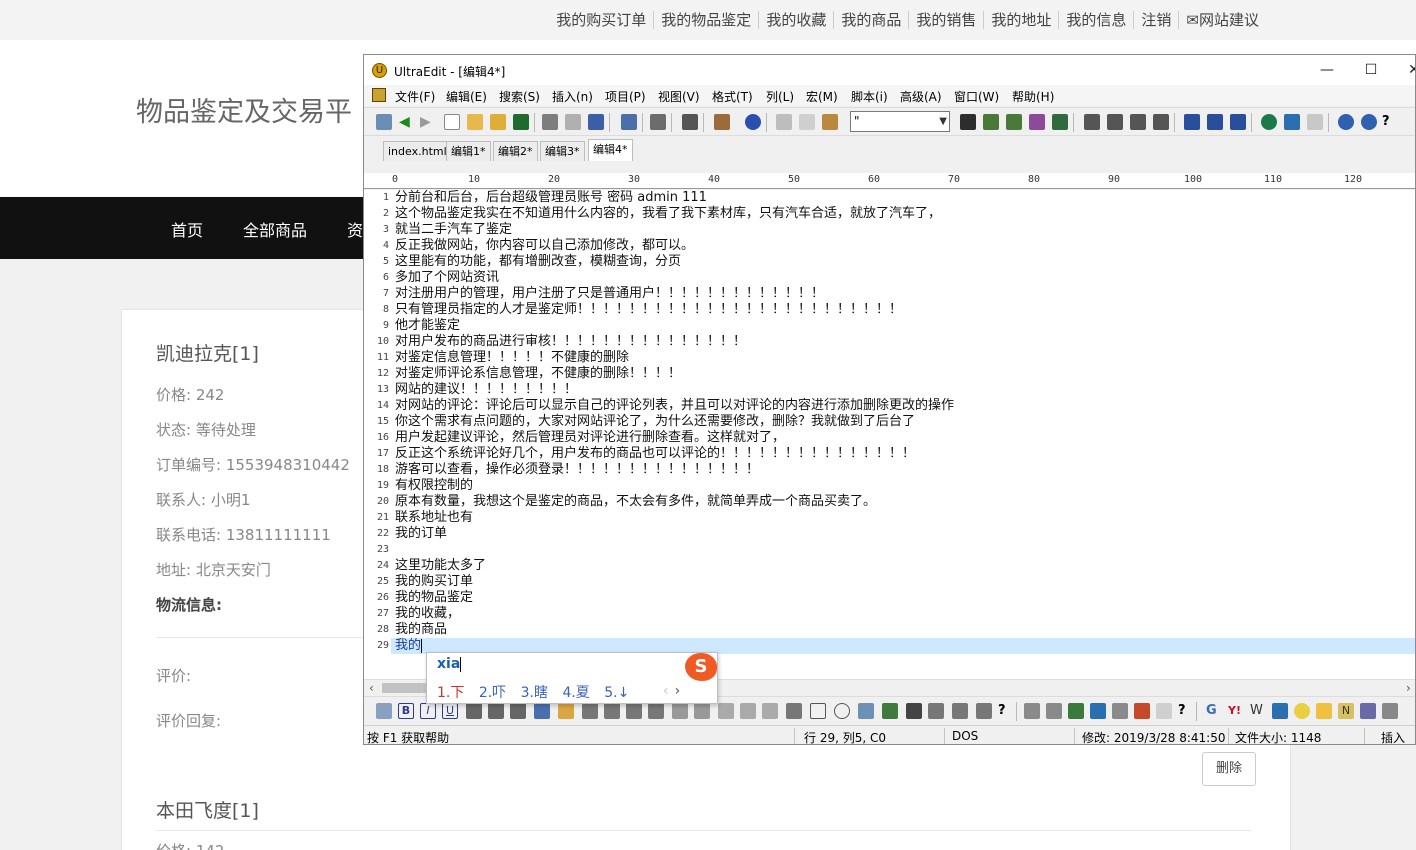  I want to click on sogou-icon: S, so click(701, 667).